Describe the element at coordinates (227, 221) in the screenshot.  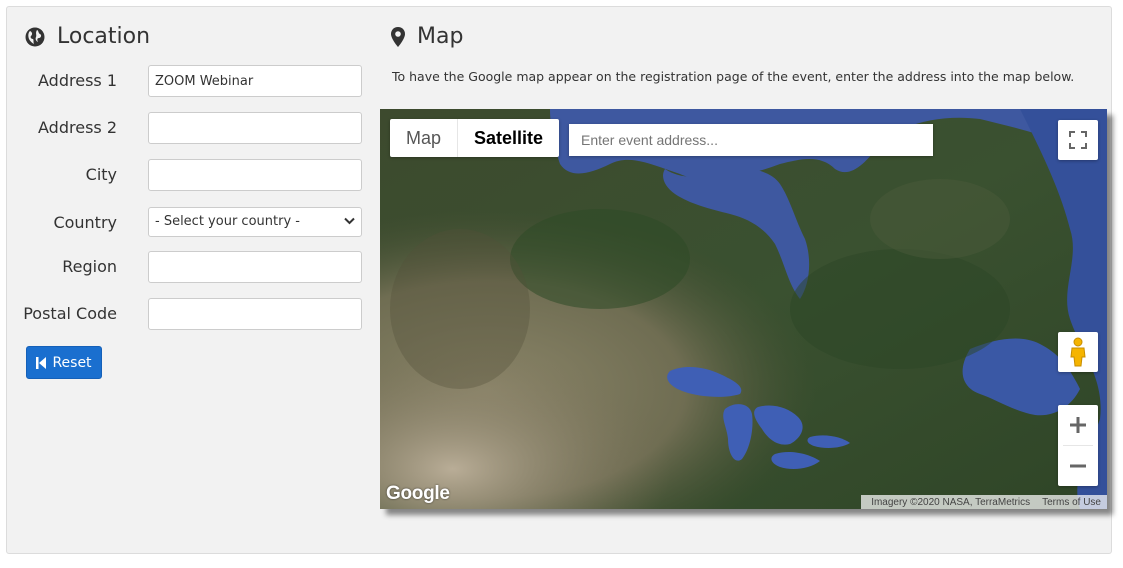
I see `country-select-value: - Select your country -` at that location.